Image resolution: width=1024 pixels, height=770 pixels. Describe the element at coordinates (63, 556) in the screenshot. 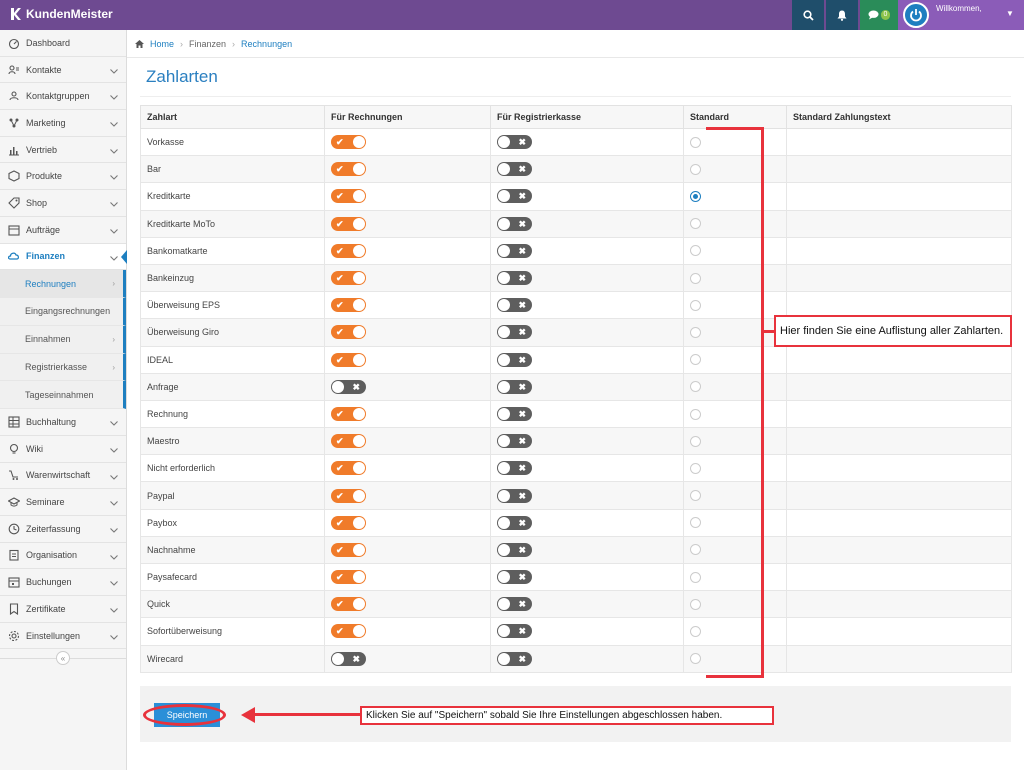

I see `sidebar-item-organisation: Organisation` at that location.